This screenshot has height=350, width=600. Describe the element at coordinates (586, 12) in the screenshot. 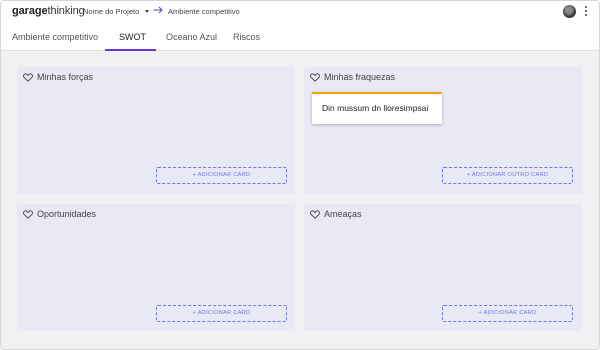

I see `more-vert-icon` at that location.